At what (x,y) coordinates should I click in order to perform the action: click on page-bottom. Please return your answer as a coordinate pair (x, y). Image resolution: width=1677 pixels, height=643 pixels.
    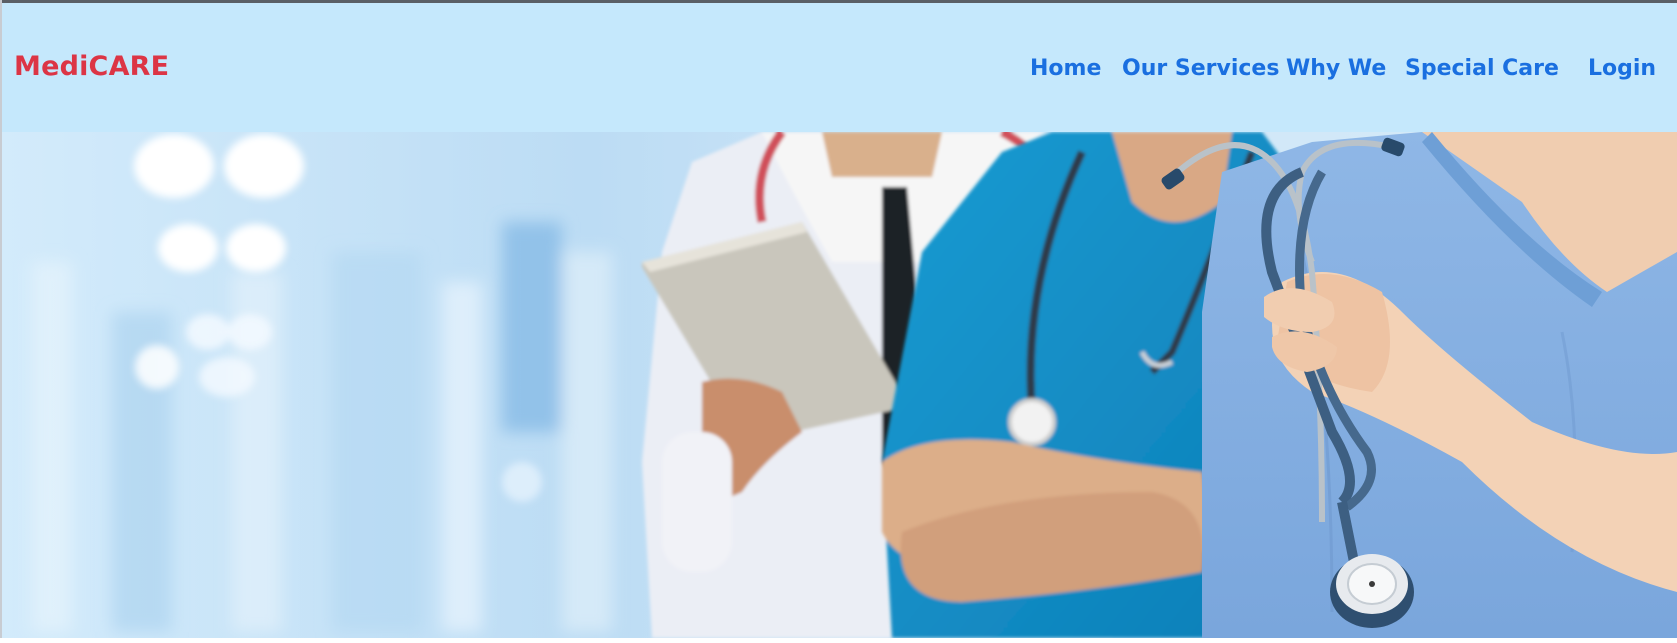
    Looking at the image, I should click on (838, 640).